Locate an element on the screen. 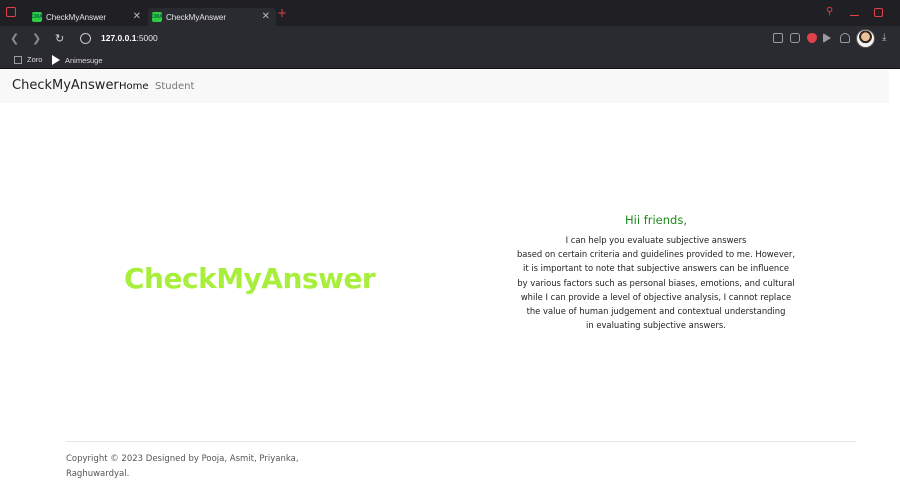 The height and width of the screenshot is (503, 900). intro-line: in evaluating subjective answers. is located at coordinates (656, 325).